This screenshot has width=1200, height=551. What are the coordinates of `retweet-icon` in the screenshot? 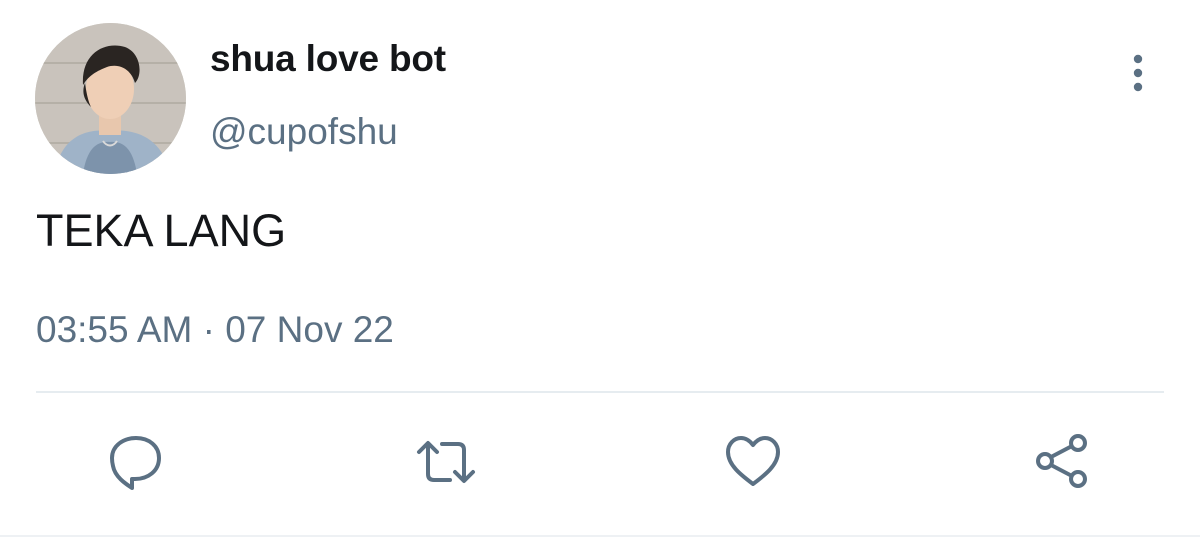 It's located at (446, 462).